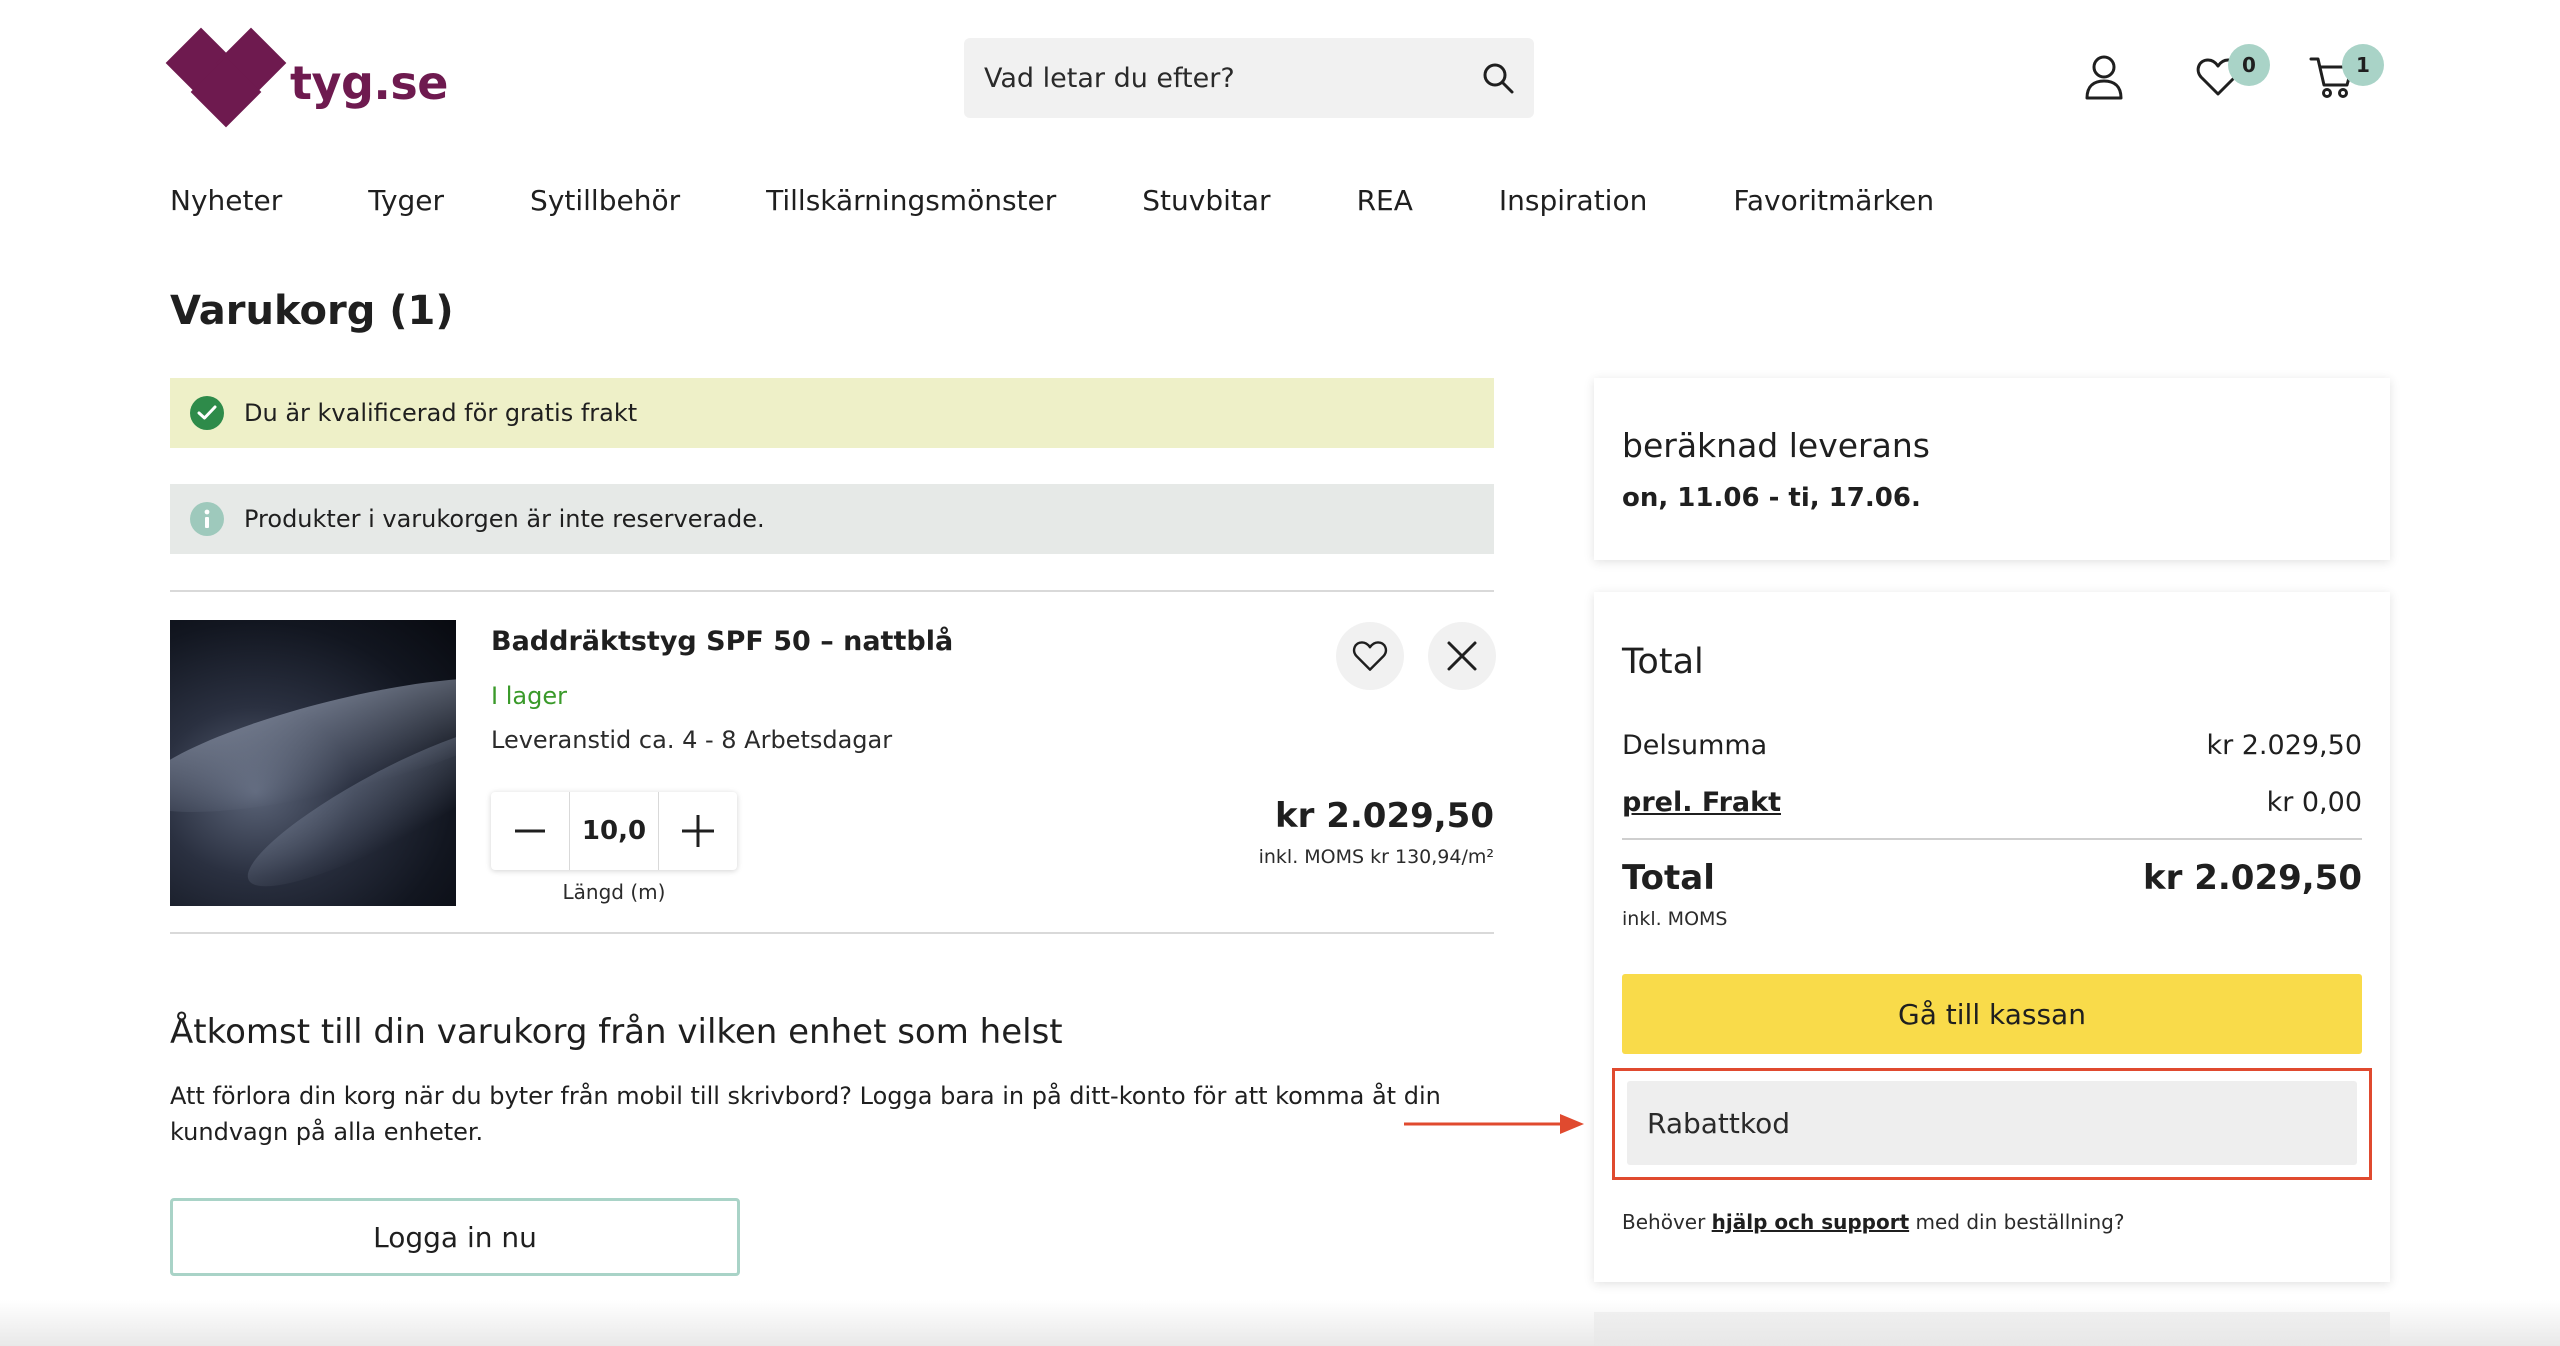  I want to click on info-icon, so click(207, 519).